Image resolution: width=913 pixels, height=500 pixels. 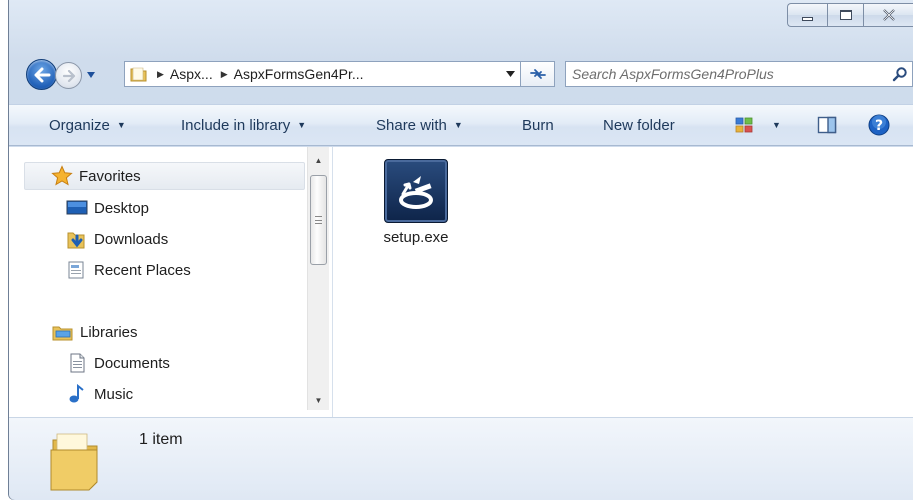 What do you see at coordinates (63, 332) in the screenshot?
I see `libraries-icon` at bounding box center [63, 332].